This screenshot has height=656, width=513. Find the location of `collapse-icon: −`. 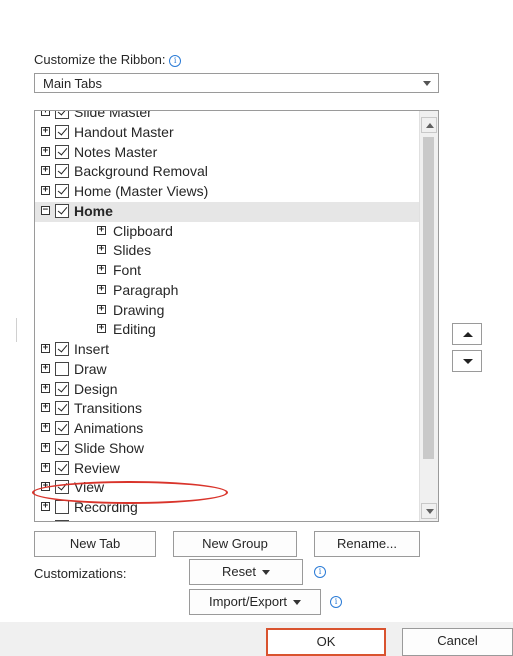

collapse-icon: − is located at coordinates (45, 210).